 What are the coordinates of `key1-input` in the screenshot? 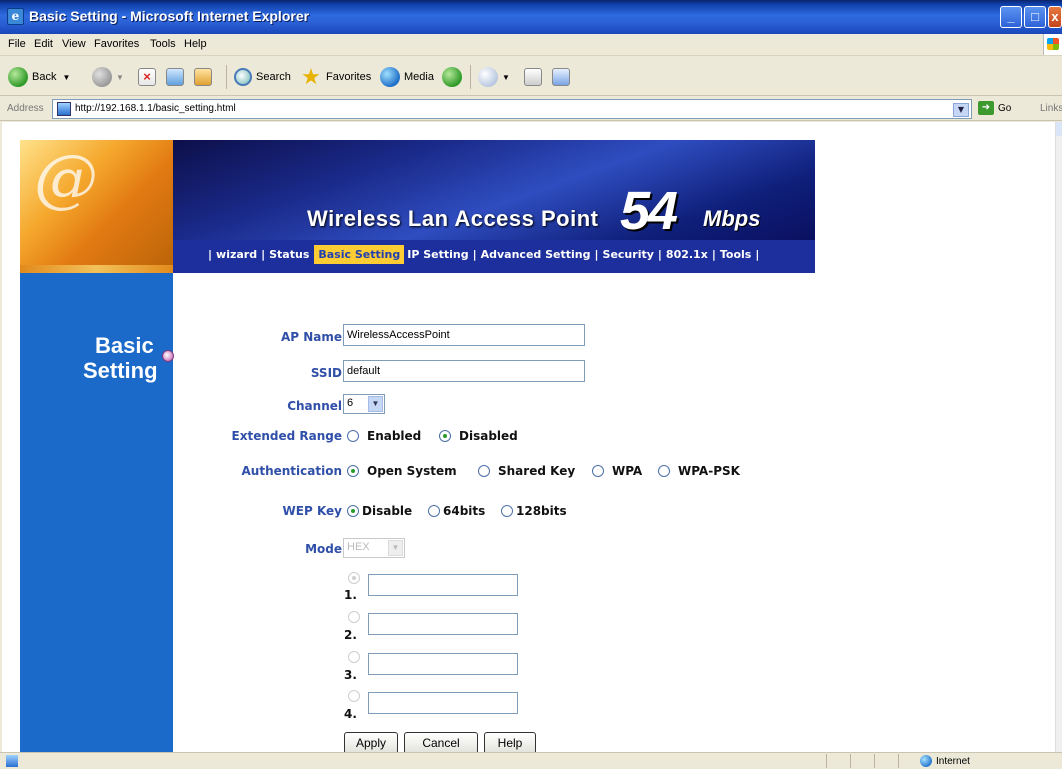 It's located at (443, 585).